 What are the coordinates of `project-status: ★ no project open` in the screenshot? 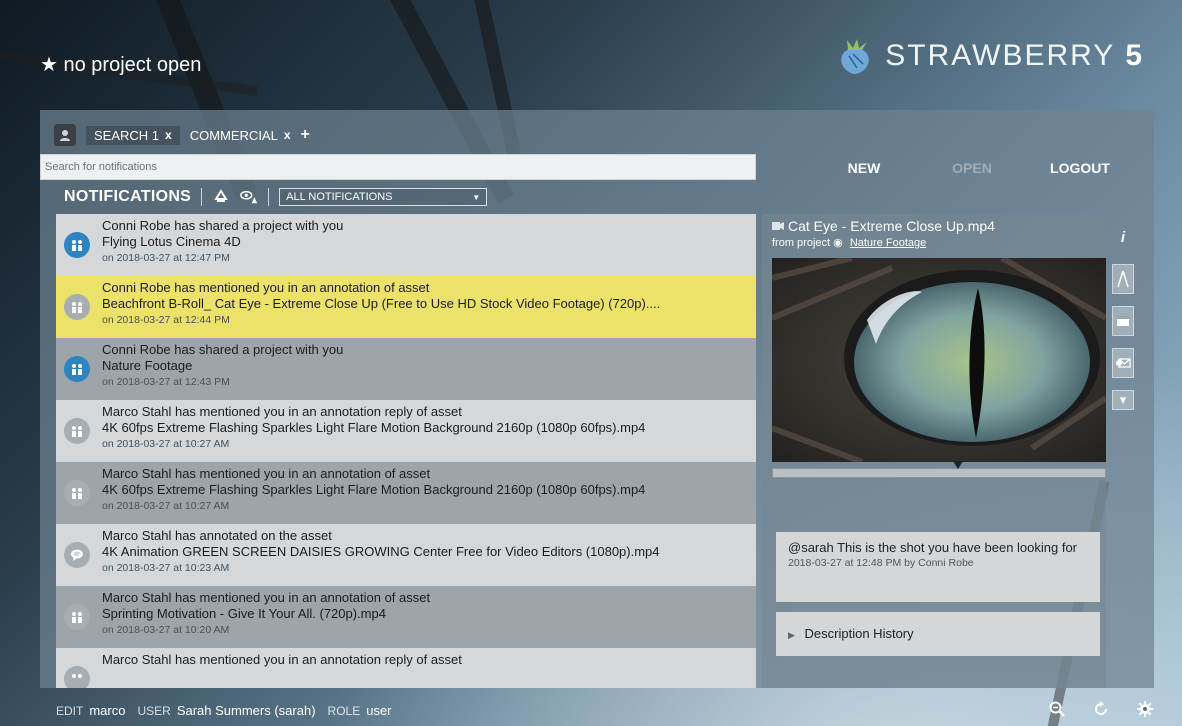 It's located at (120, 64).